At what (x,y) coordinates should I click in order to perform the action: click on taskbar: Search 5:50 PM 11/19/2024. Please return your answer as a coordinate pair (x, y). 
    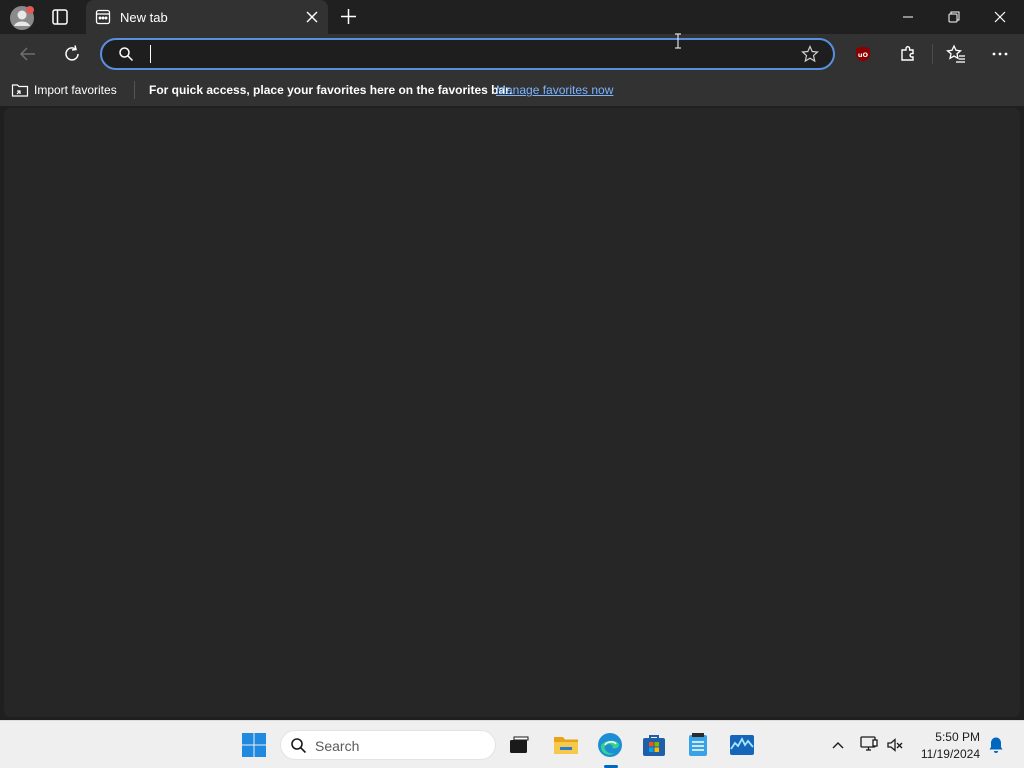
    Looking at the image, I should click on (512, 744).